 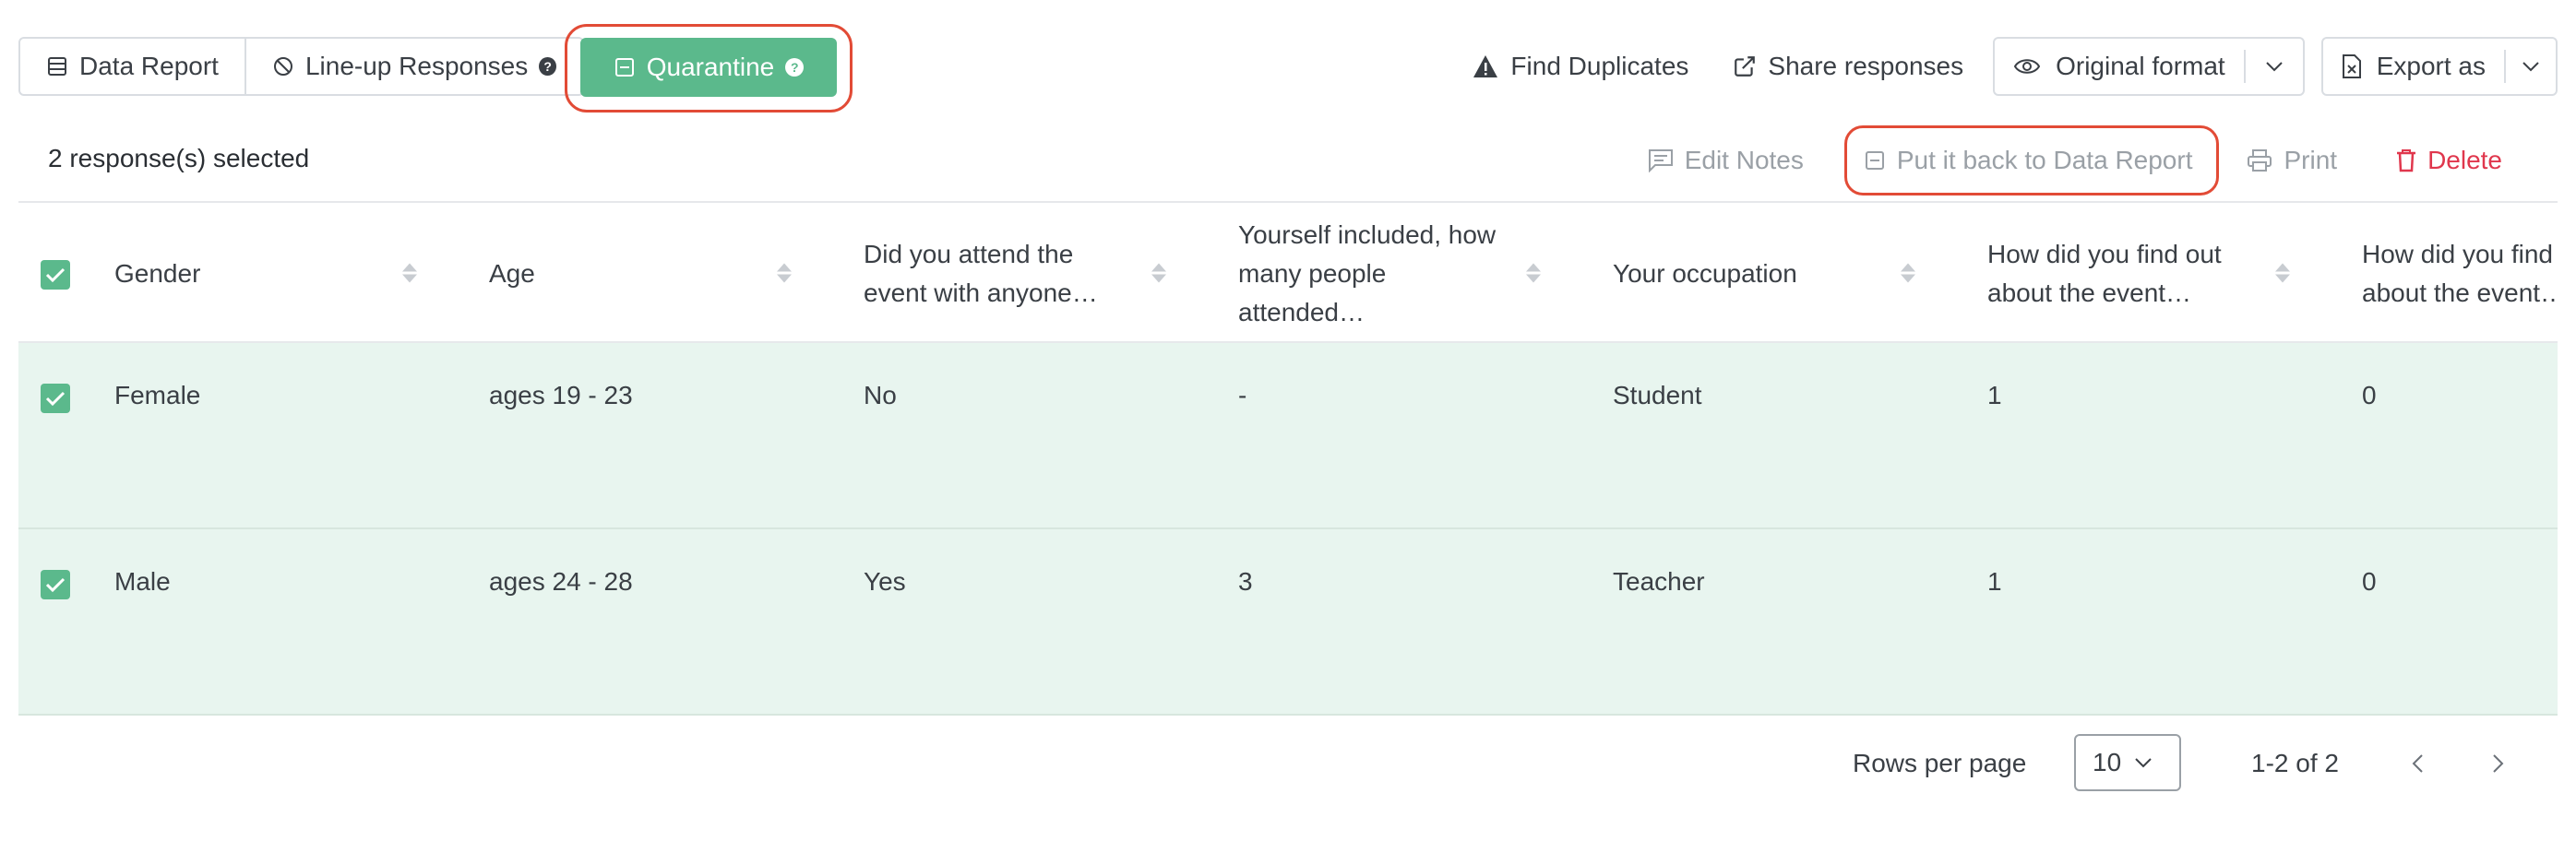 What do you see at coordinates (2045, 160) in the screenshot?
I see `put-back-label: Put it back to Data Report` at bounding box center [2045, 160].